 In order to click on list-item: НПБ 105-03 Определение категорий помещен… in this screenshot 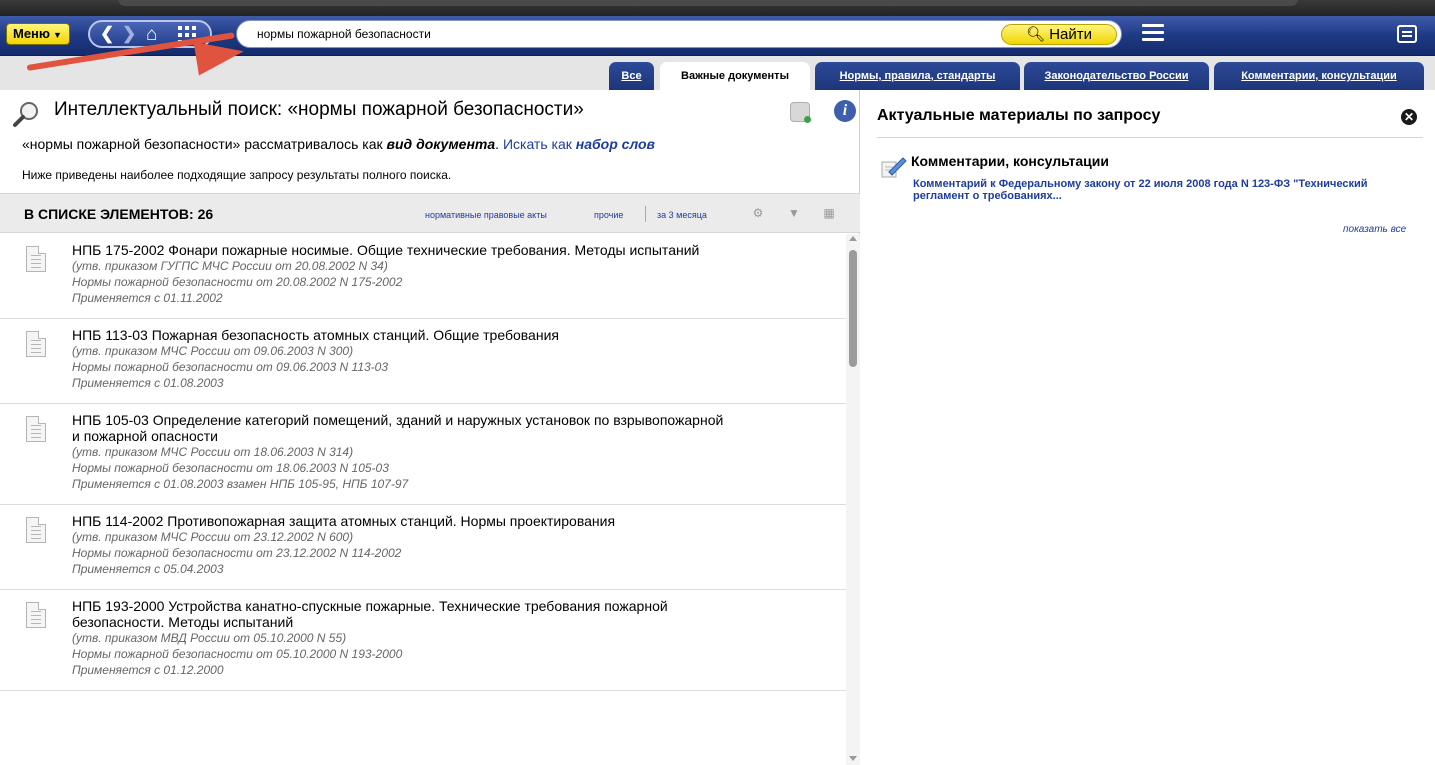, I will do `click(423, 454)`.